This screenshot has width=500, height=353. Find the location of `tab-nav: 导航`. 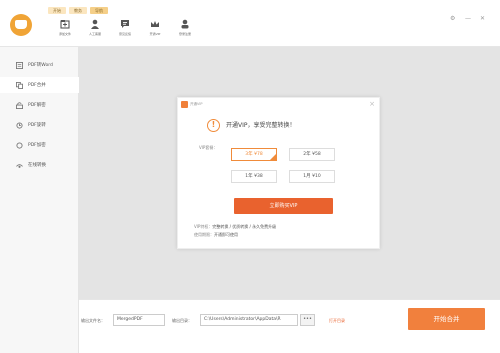

tab-nav: 导航 is located at coordinates (99, 10).